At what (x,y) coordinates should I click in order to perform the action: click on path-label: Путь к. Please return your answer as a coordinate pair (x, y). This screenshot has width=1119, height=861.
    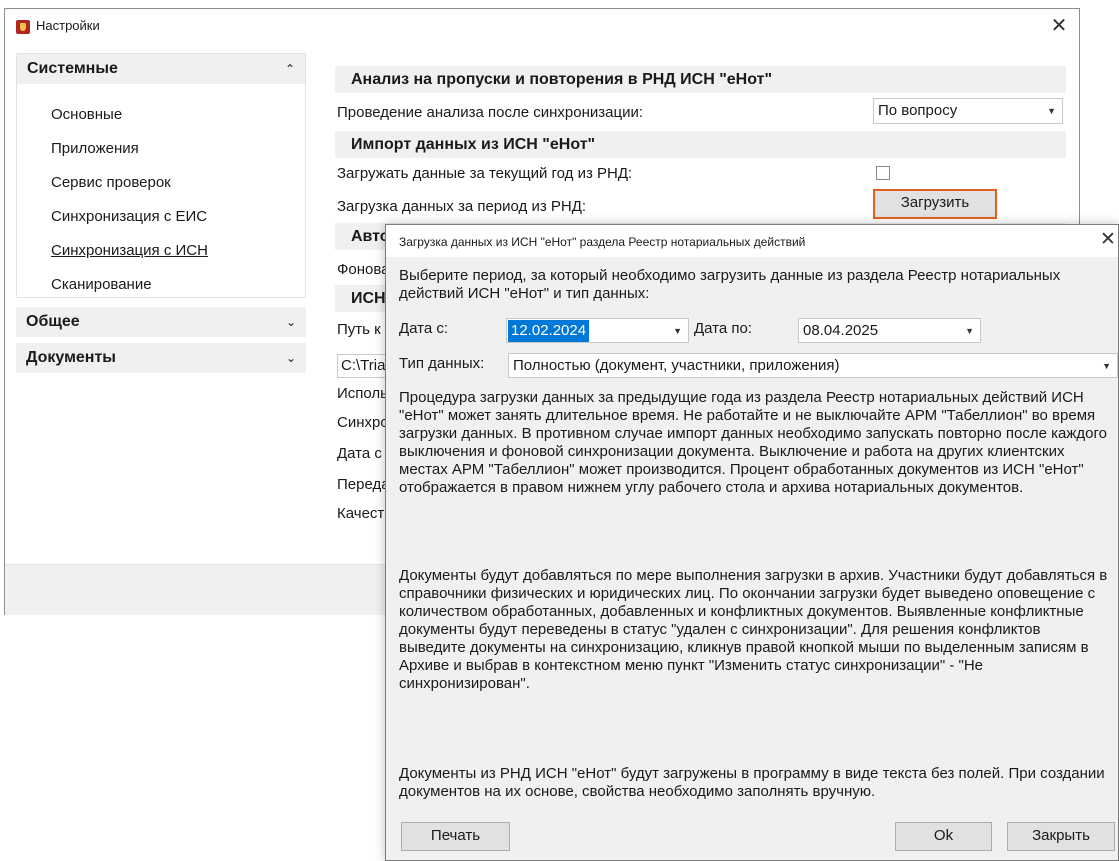
    Looking at the image, I should click on (359, 329).